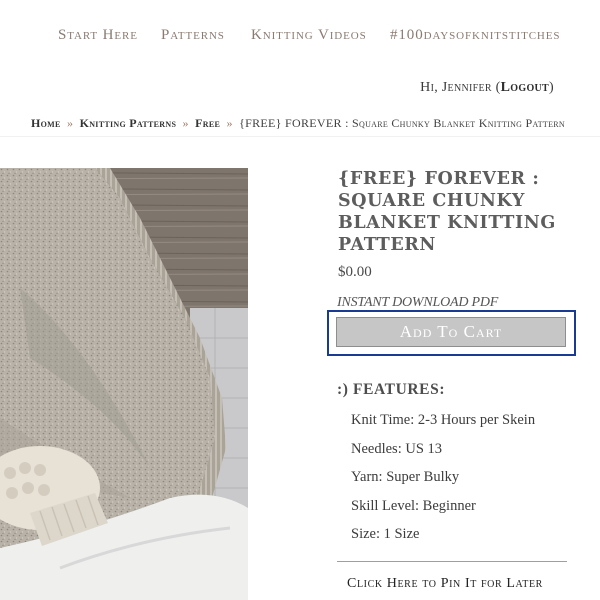 This screenshot has width=600, height=600. What do you see at coordinates (525, 87) in the screenshot?
I see `logout-link: Logout` at bounding box center [525, 87].